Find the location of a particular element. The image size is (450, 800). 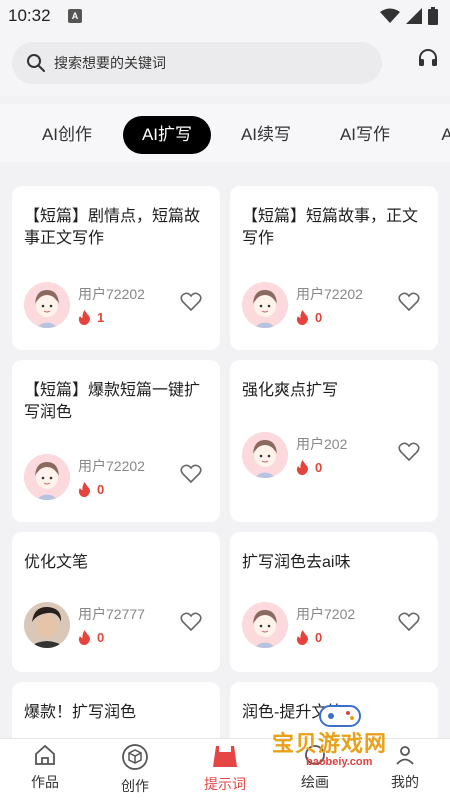

tab-ai-expand: AI扩写 is located at coordinates (167, 135).